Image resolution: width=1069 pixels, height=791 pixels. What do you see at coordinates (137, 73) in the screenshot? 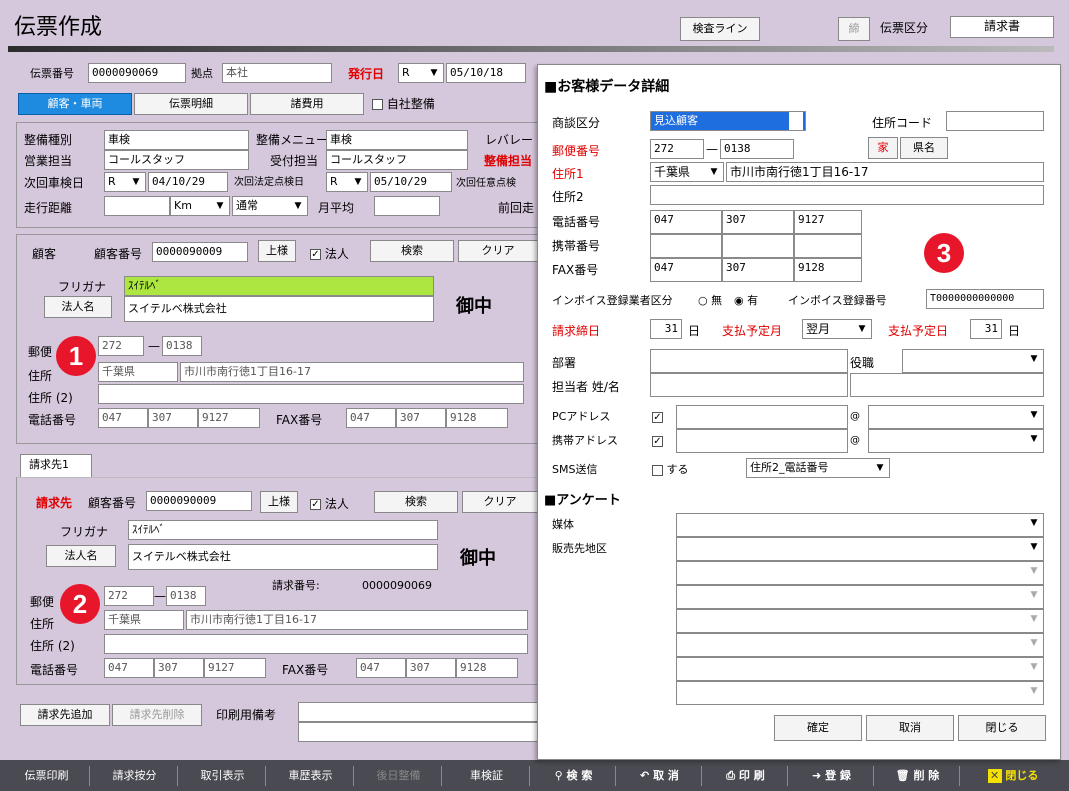
I see `slip-no-field: 0000090069` at bounding box center [137, 73].